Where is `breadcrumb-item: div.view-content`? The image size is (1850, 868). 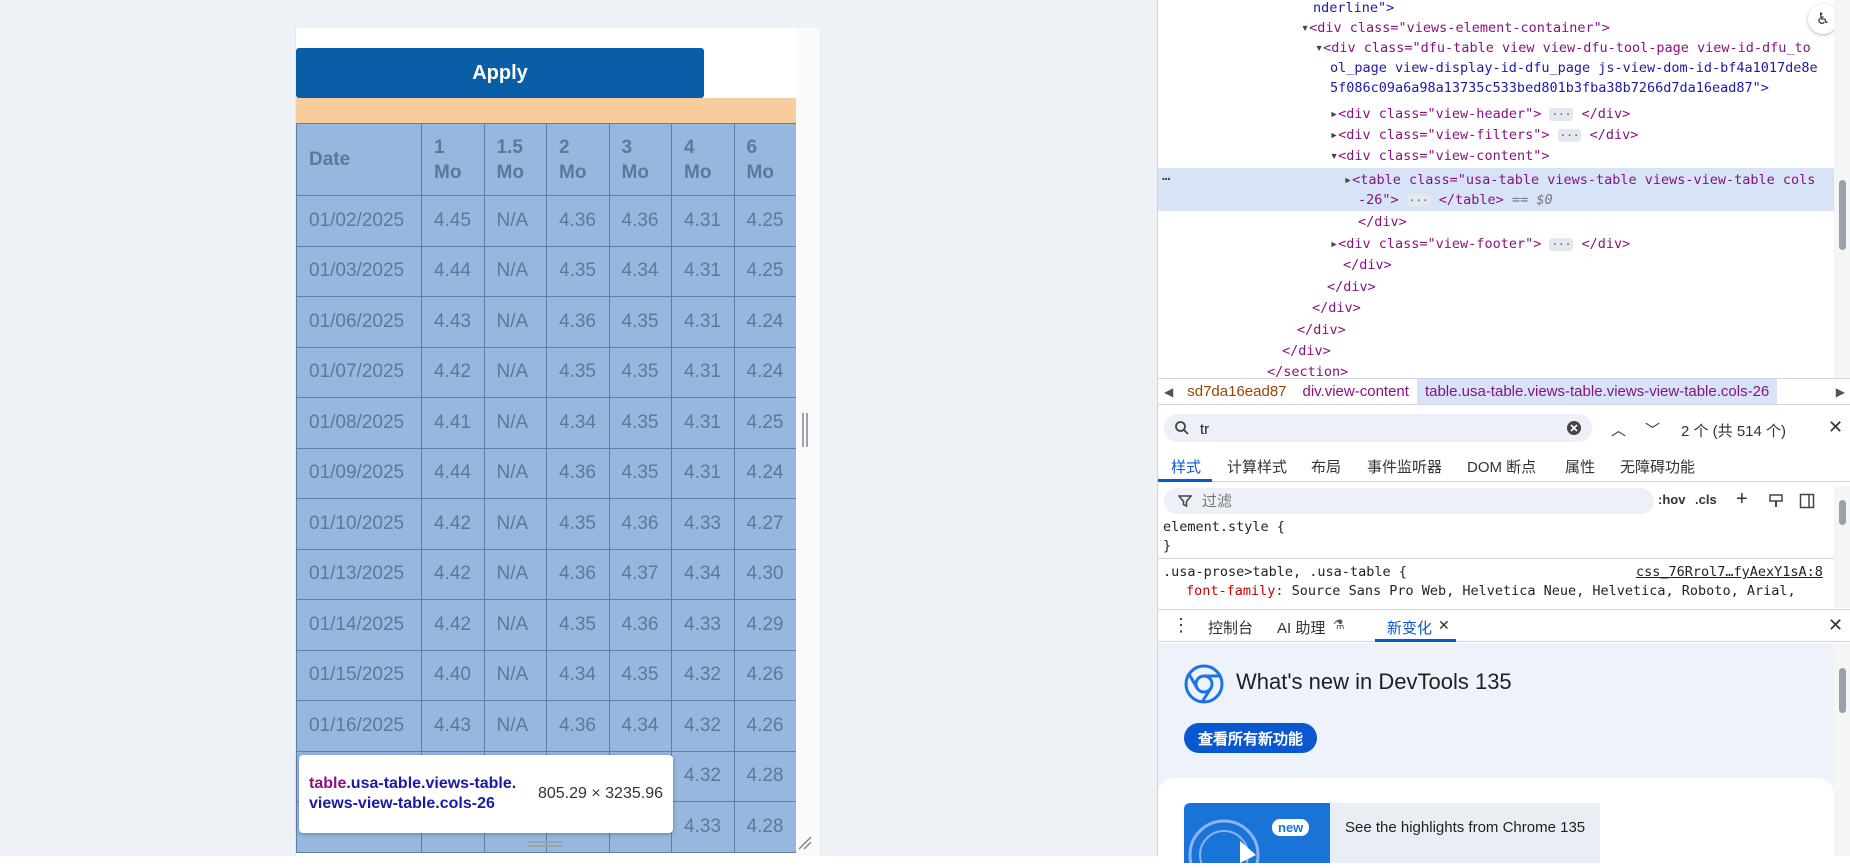 breadcrumb-item: div.view-content is located at coordinates (1356, 391).